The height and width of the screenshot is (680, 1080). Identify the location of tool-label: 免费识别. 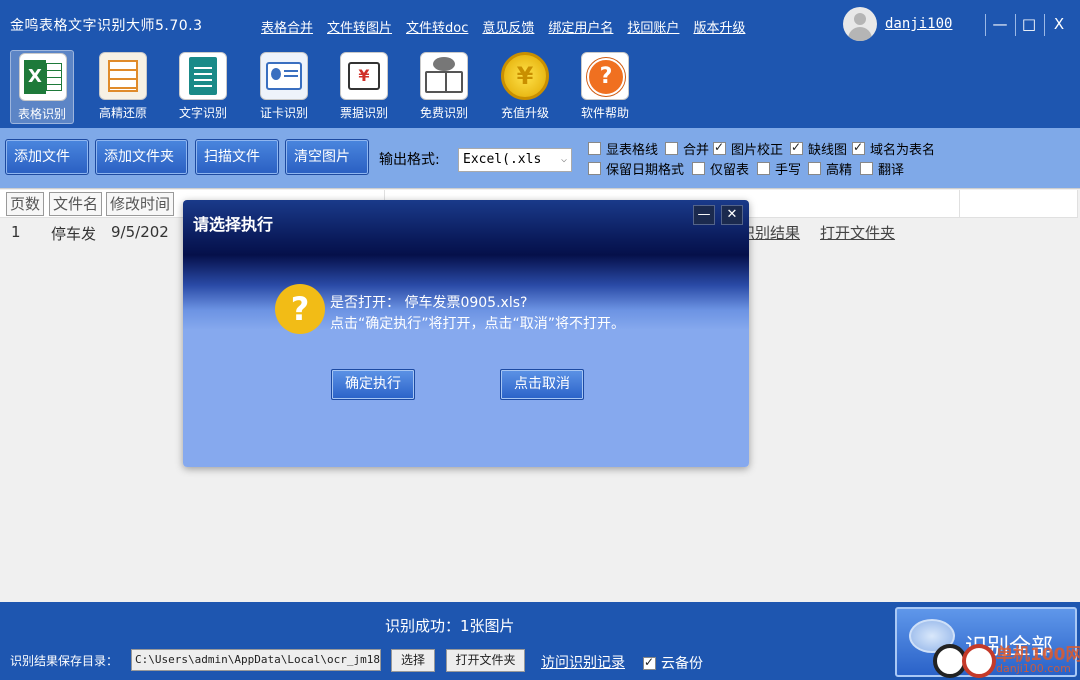
(443, 113).